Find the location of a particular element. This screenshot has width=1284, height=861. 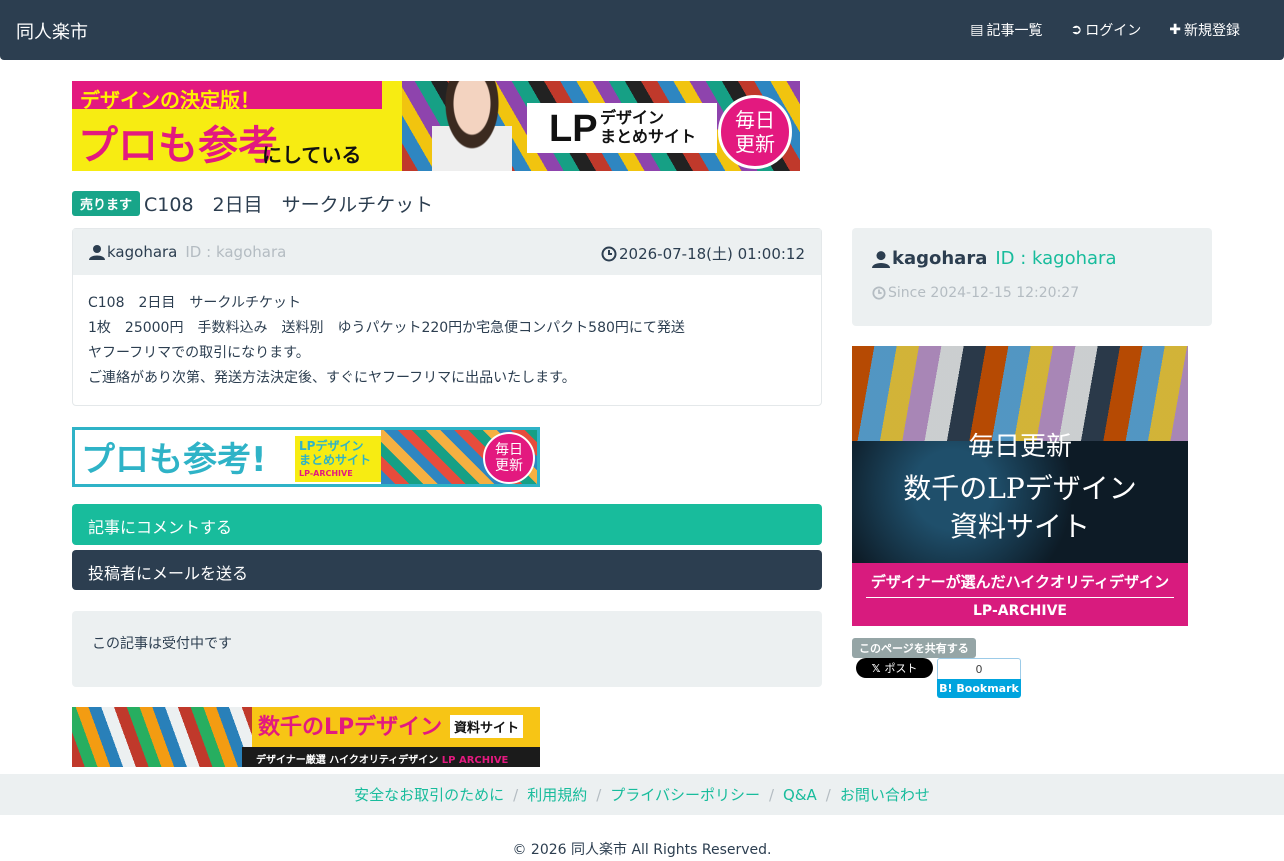

status-text: この記事は受付中です is located at coordinates (162, 644).